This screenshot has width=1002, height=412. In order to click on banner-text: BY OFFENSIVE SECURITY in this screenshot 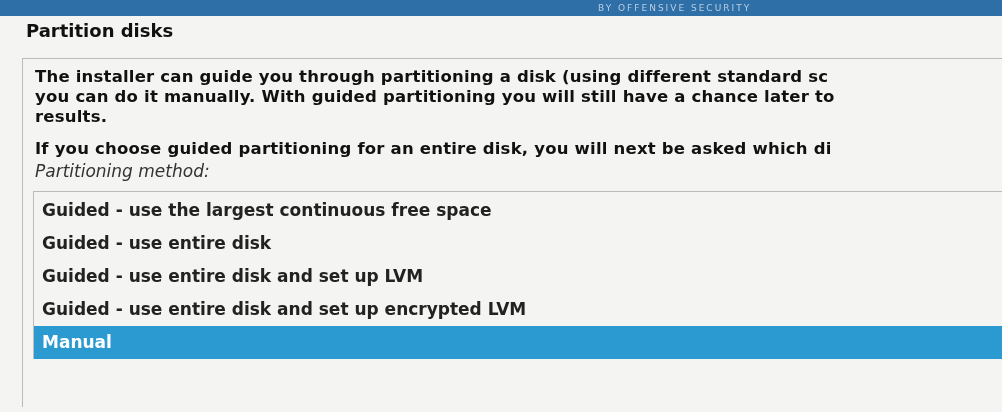, I will do `click(675, 8)`.